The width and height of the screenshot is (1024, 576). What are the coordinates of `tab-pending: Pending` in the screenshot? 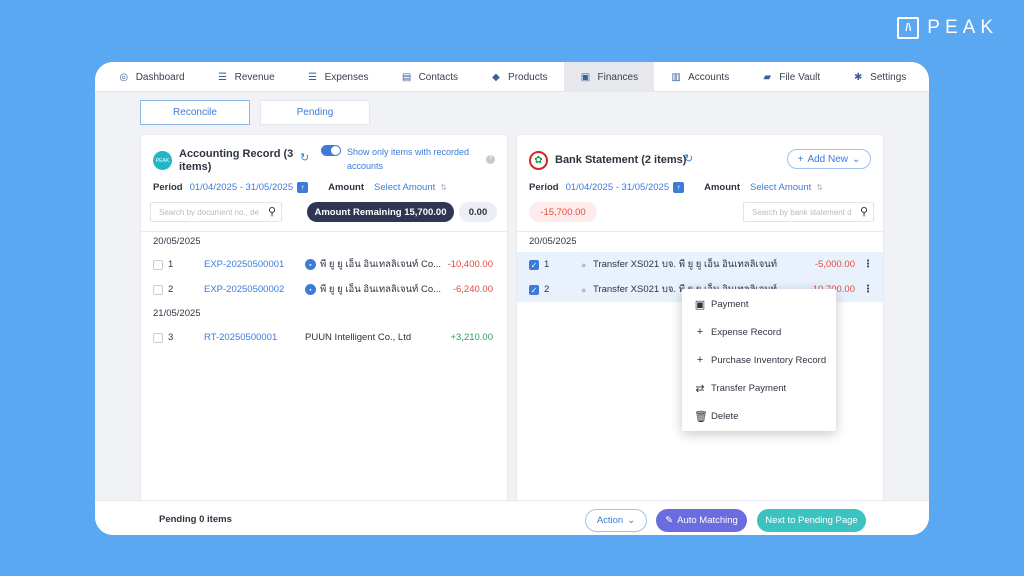 It's located at (315, 112).